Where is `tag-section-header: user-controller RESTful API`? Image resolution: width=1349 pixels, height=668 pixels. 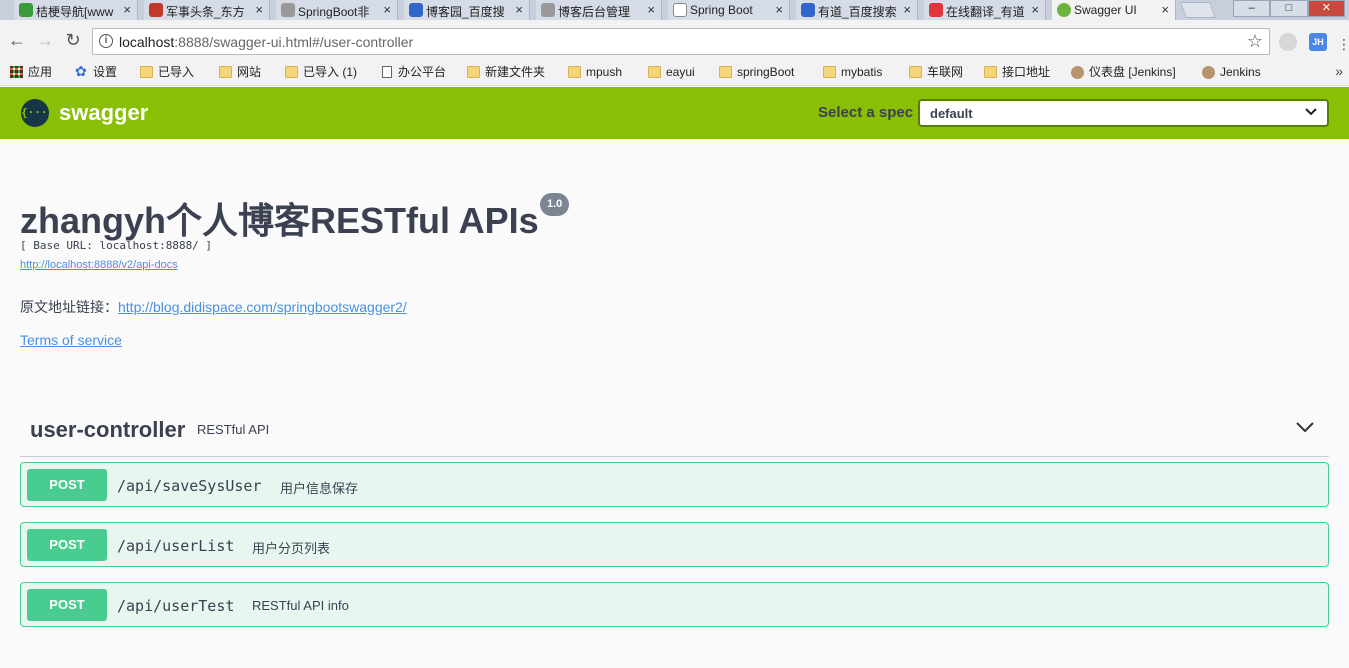 tag-section-header: user-controller RESTful API is located at coordinates (674, 433).